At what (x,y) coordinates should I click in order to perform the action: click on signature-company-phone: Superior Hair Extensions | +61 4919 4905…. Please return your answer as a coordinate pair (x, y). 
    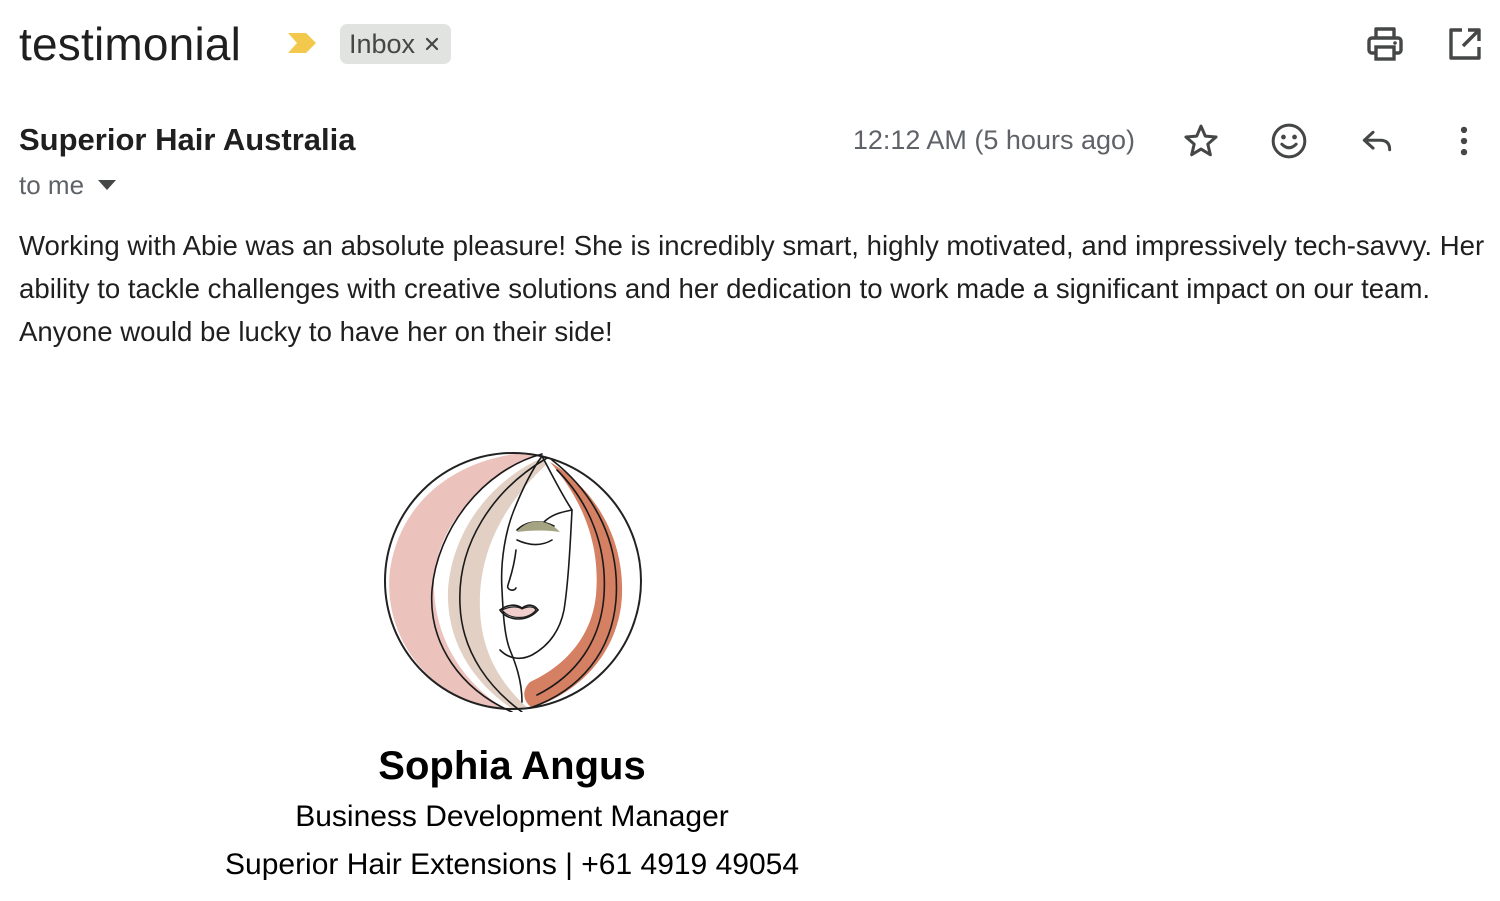
    Looking at the image, I should click on (512, 864).